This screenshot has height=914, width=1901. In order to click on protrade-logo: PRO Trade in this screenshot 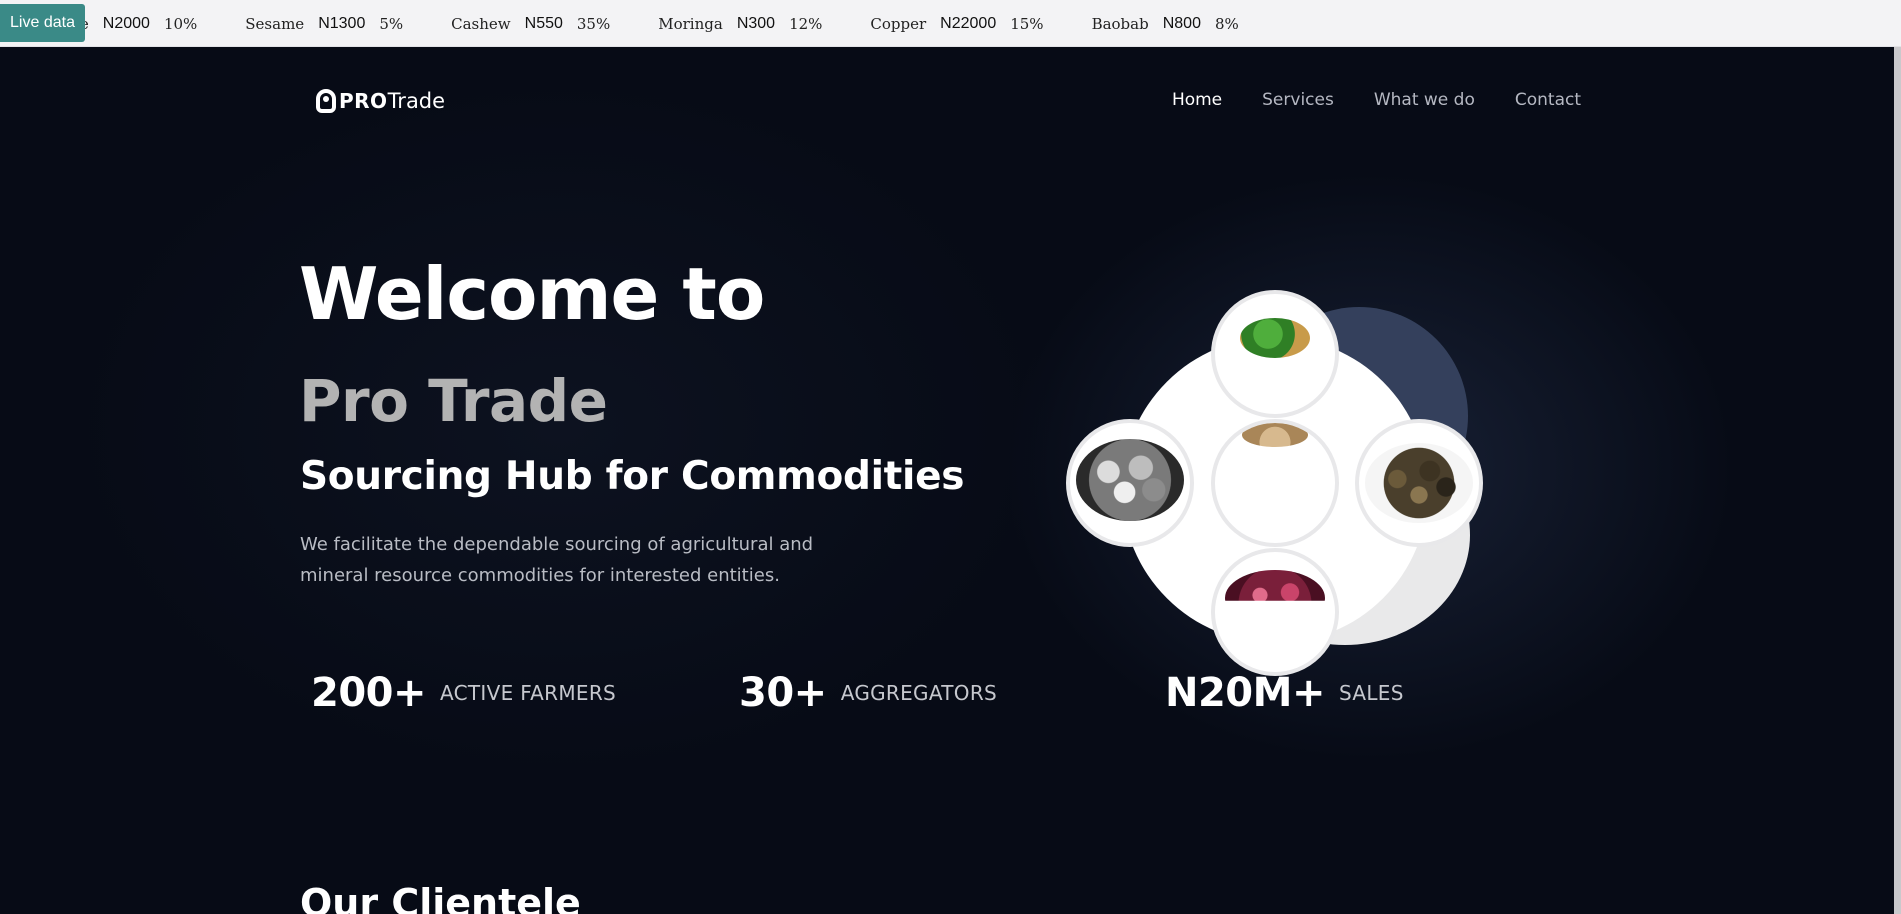, I will do `click(380, 101)`.